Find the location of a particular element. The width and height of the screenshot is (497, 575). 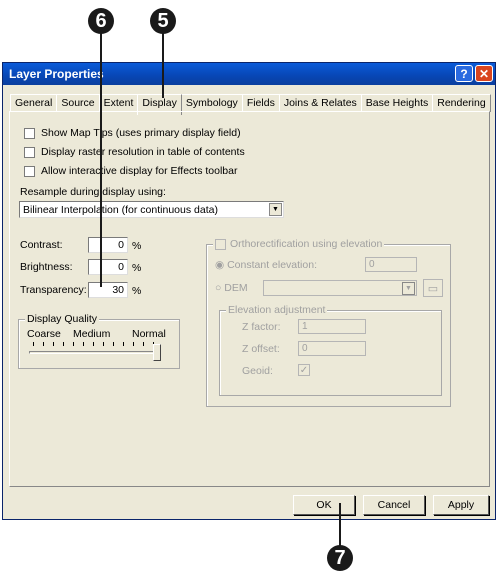

callout-5: 5 is located at coordinates (163, 21).